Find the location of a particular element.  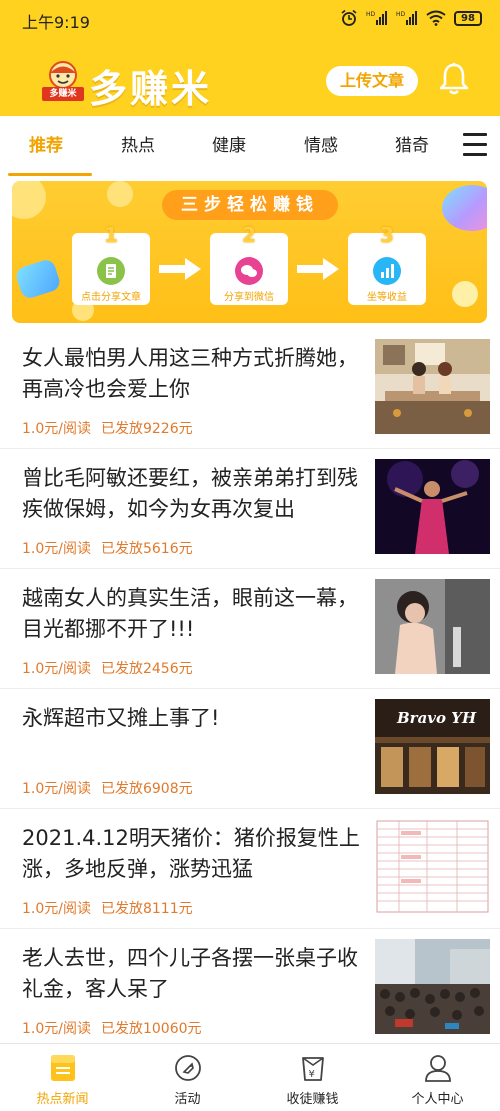

nav-label: 收徒赚钱 is located at coordinates (312, 1099).